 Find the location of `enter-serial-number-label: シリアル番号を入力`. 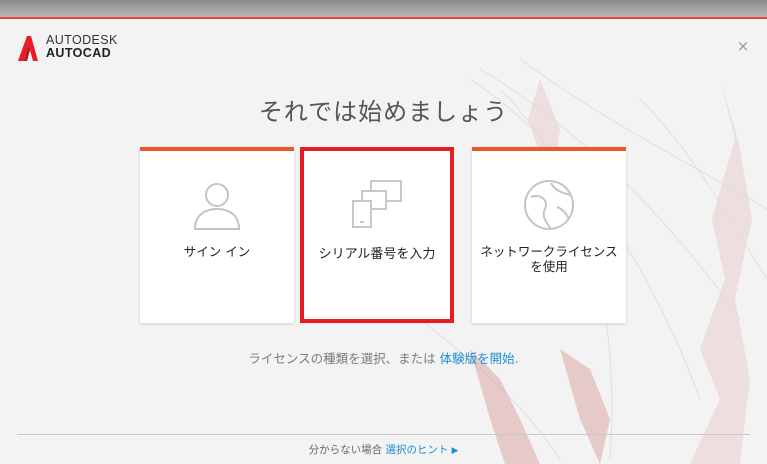

enter-serial-number-label: シリアル番号を入力 is located at coordinates (377, 254).